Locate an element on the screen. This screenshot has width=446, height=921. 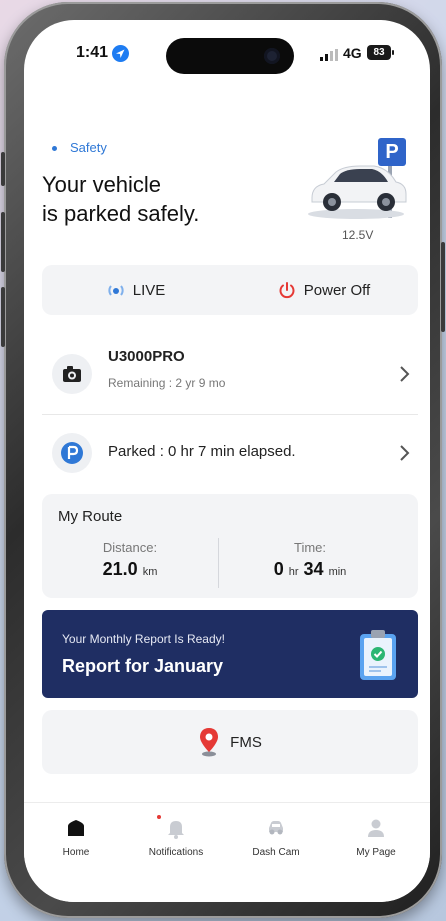
time-hr-unit: hr is located at coordinates (293, 572).